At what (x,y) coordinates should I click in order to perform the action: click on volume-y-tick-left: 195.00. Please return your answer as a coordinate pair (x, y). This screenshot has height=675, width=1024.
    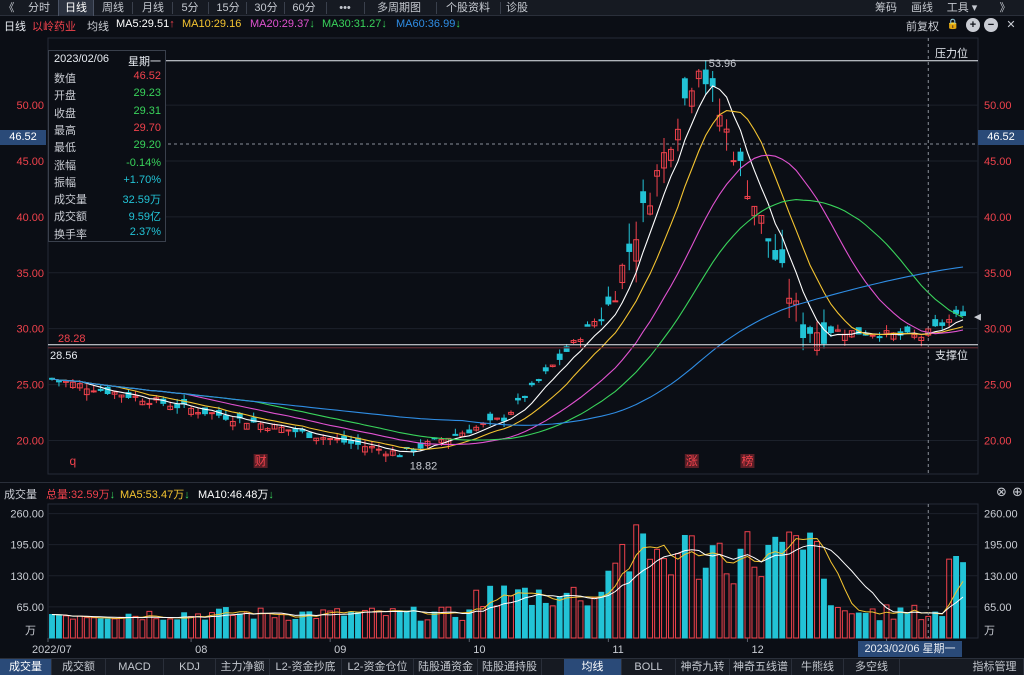
    Looking at the image, I should click on (27, 546).